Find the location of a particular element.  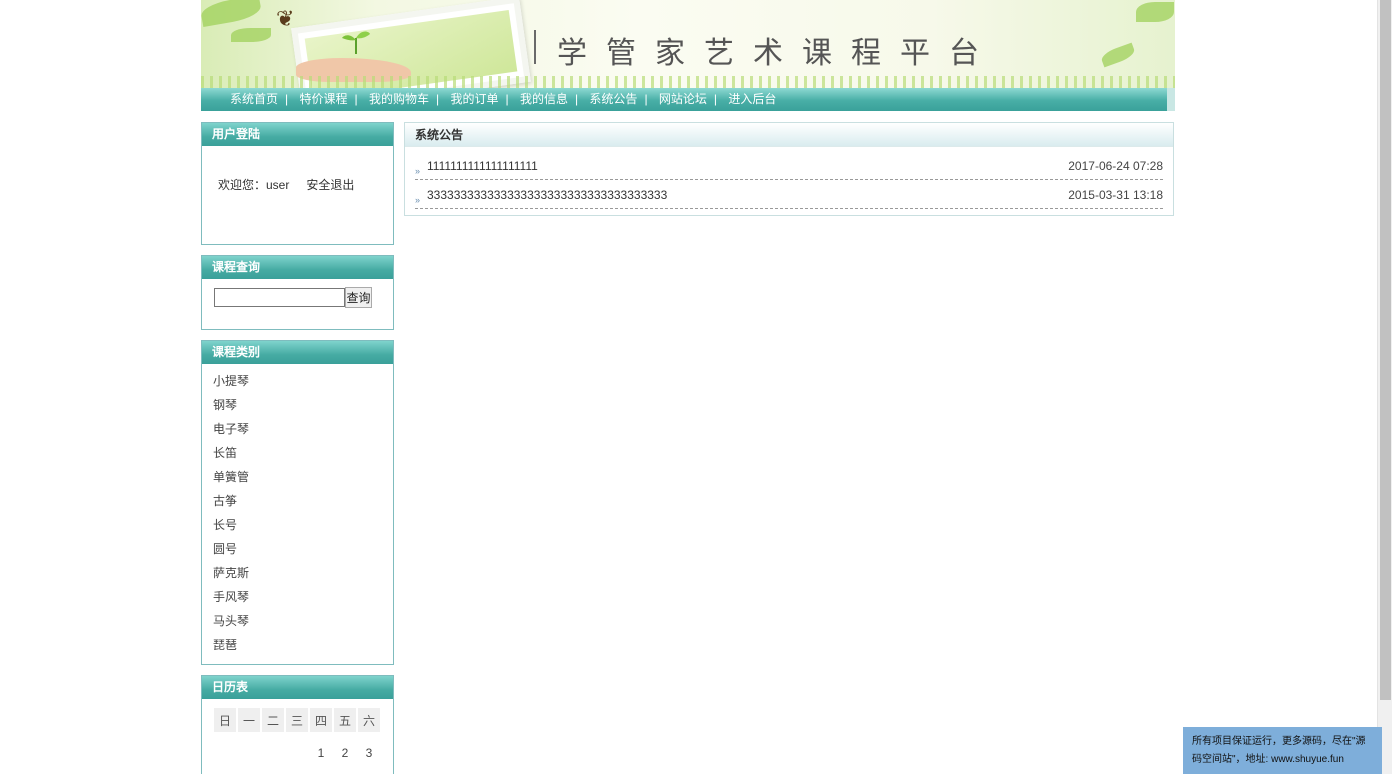

logout-link: 安全退出 is located at coordinates (330, 185).